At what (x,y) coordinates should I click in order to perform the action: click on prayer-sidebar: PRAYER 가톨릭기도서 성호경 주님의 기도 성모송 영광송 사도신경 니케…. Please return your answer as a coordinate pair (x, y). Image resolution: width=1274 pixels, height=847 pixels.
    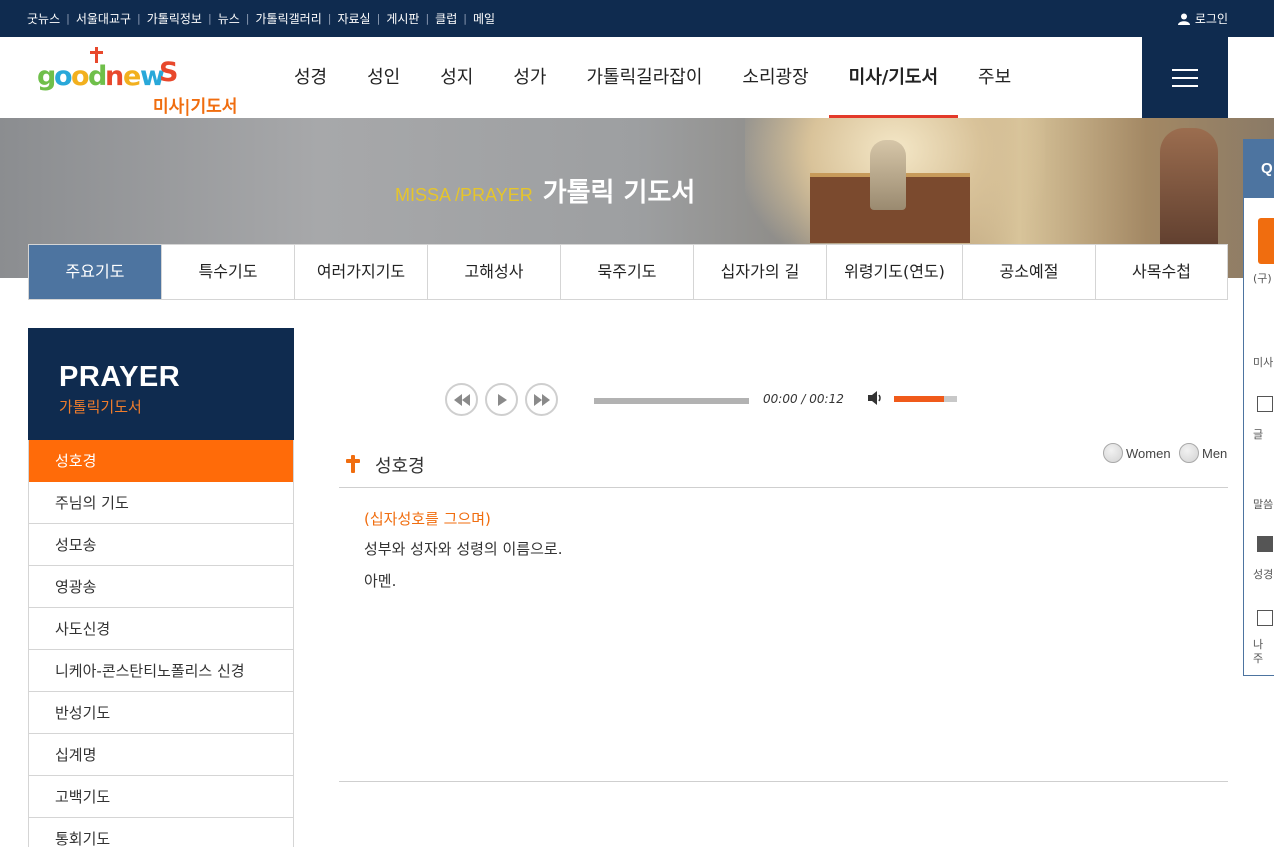
    Looking at the image, I should click on (161, 587).